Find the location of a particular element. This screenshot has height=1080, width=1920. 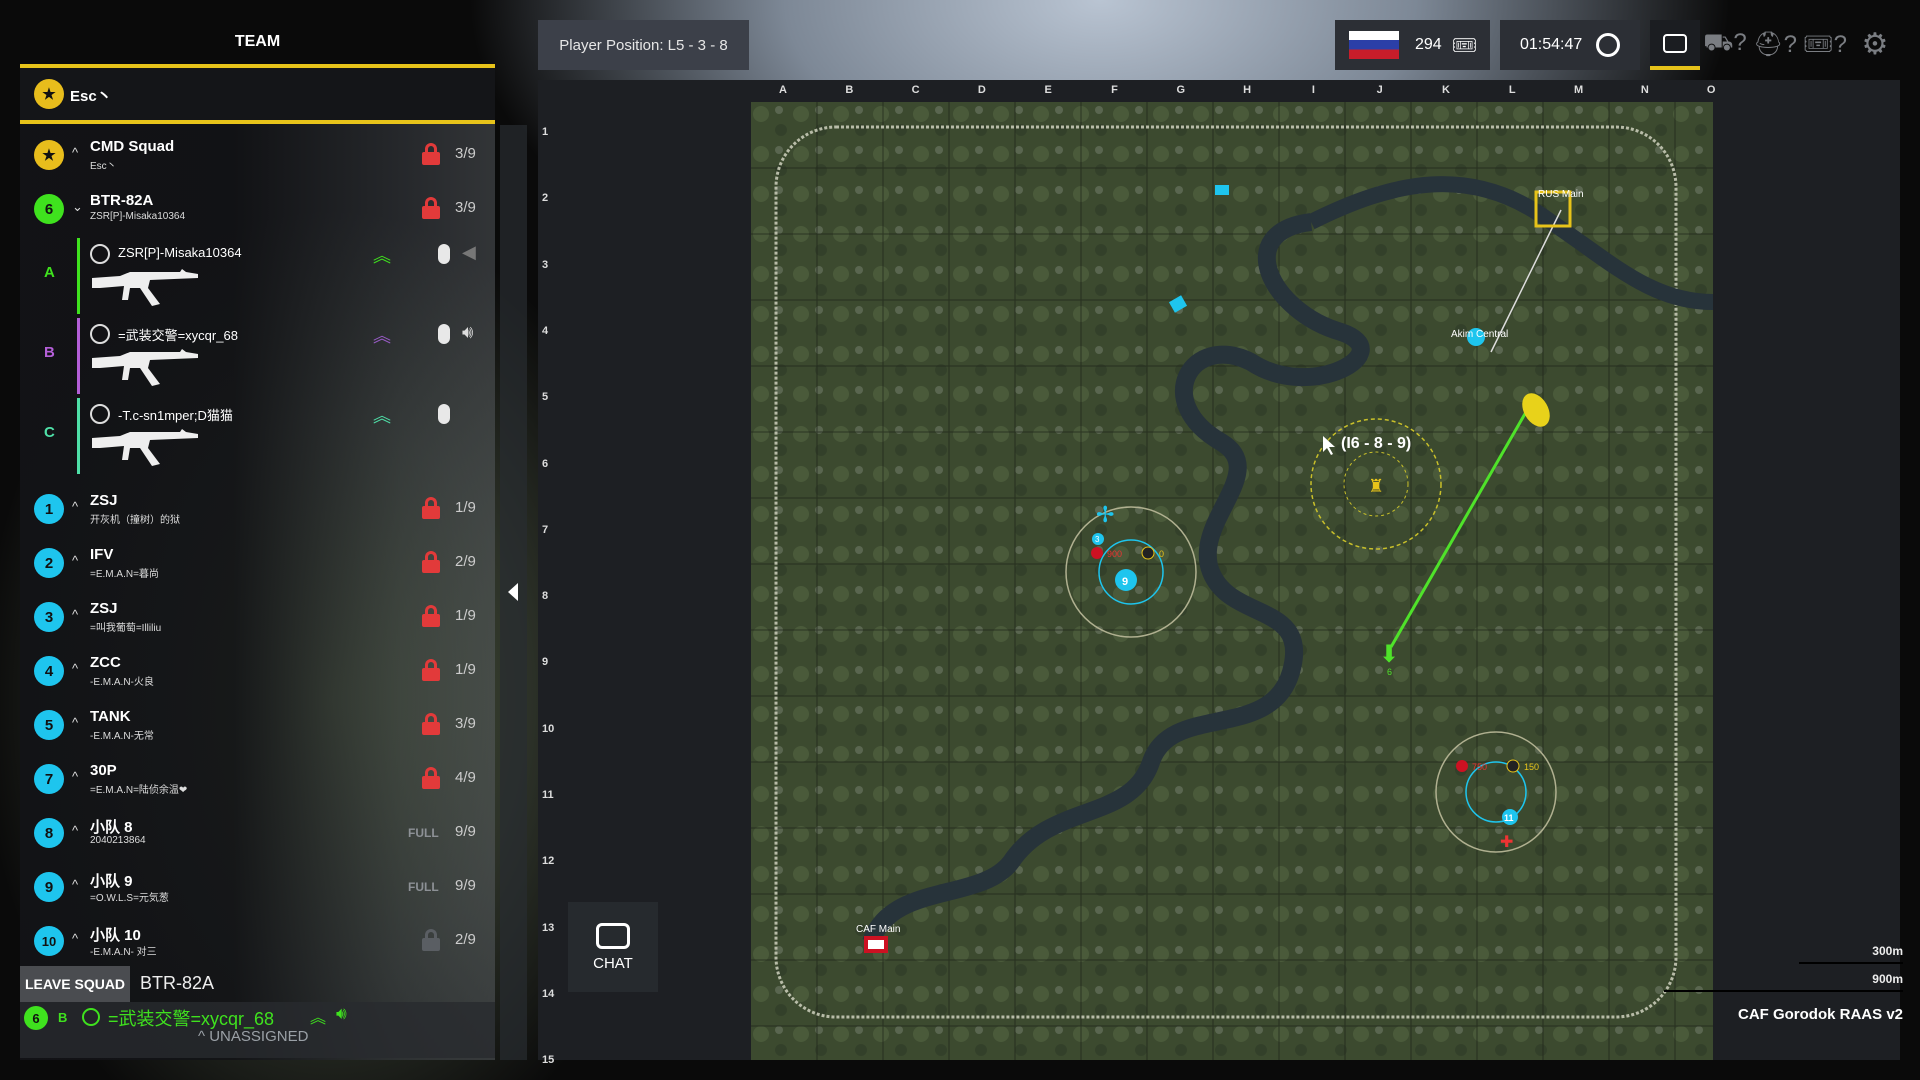

grid-column-label: J is located at coordinates (1379, 90).